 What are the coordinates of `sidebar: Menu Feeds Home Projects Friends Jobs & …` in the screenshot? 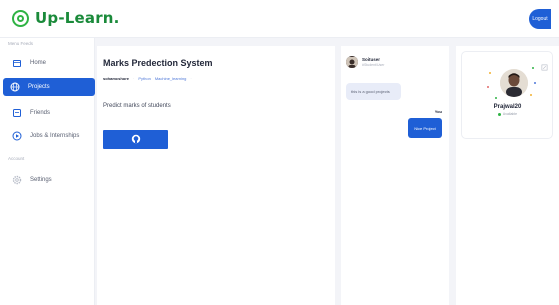 It's located at (47, 171).